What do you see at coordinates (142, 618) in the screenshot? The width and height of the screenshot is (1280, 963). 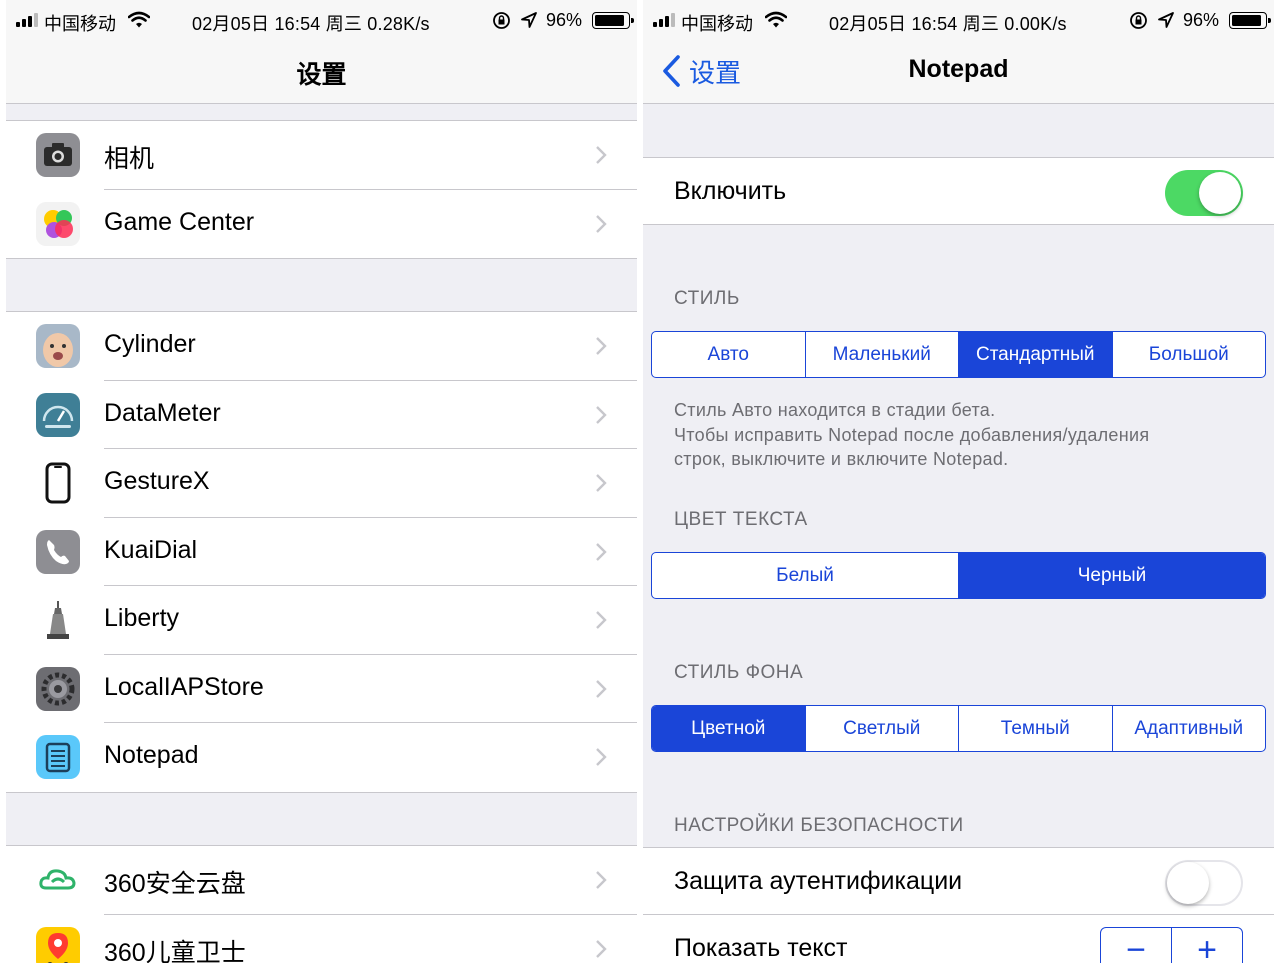 I see `settings-item-label: Liberty` at bounding box center [142, 618].